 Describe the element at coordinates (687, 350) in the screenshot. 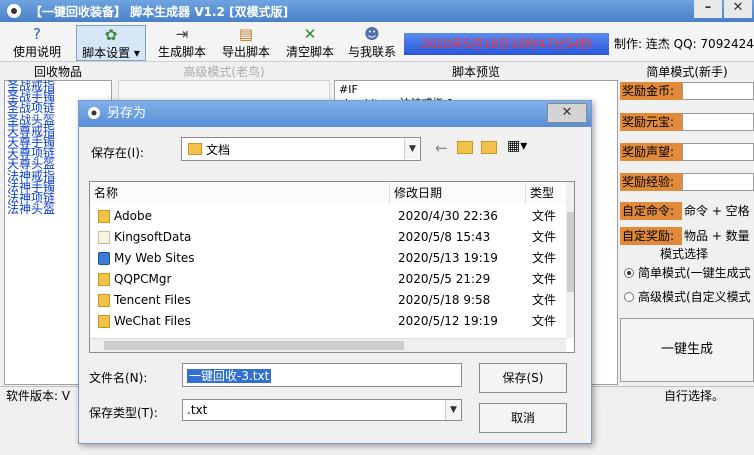

I see `one-click-generate-button: 一键生成` at that location.